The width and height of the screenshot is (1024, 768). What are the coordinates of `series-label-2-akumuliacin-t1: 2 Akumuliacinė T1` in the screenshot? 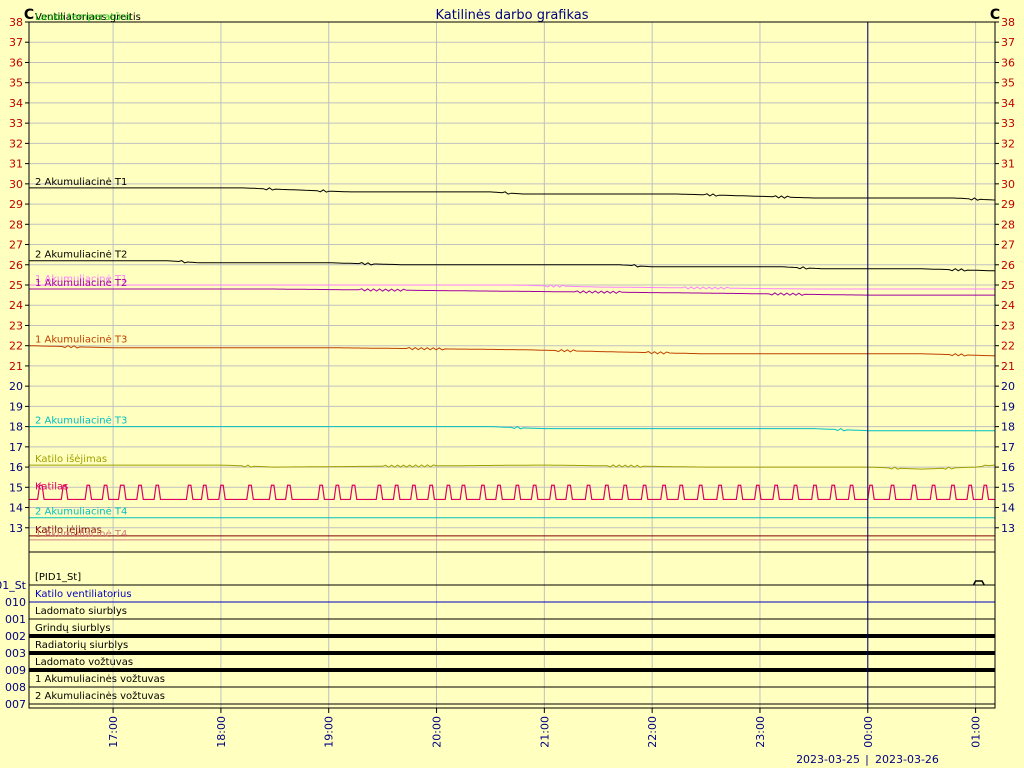 It's located at (81, 182).